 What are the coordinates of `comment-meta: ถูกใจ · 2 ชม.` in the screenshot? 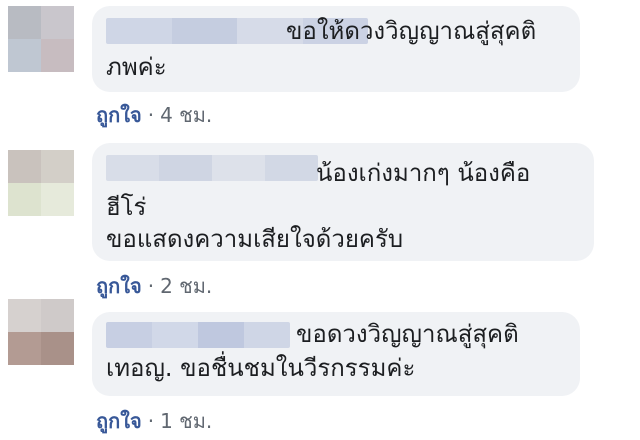 It's located at (154, 286).